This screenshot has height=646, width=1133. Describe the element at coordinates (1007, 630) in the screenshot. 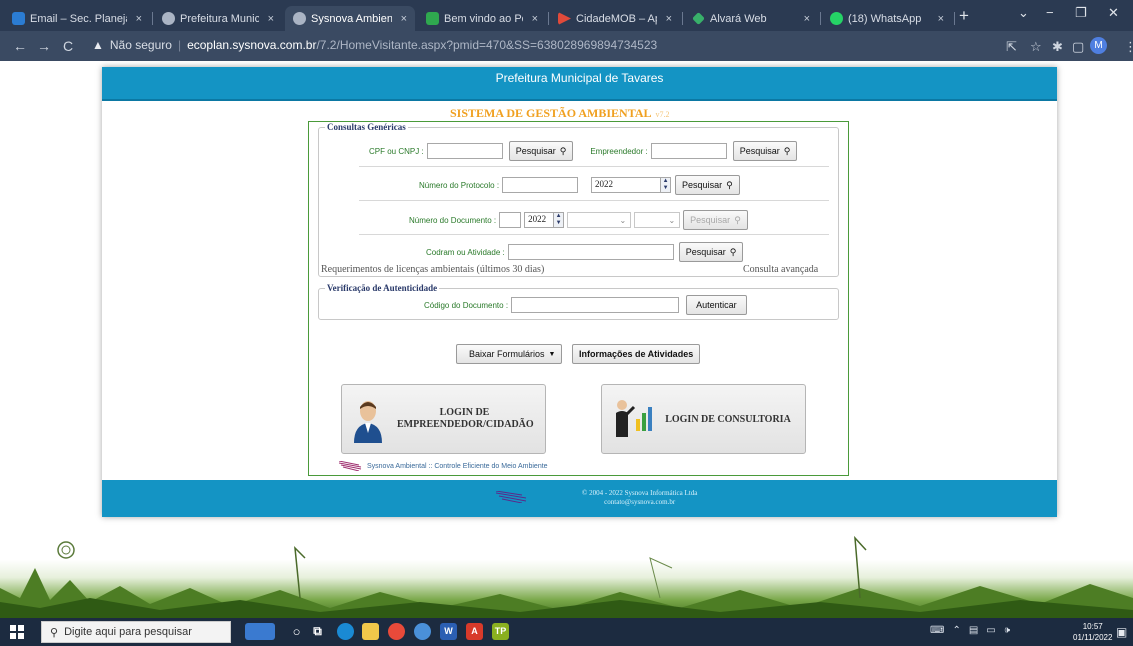

I see `volume-icon: 🕩` at that location.